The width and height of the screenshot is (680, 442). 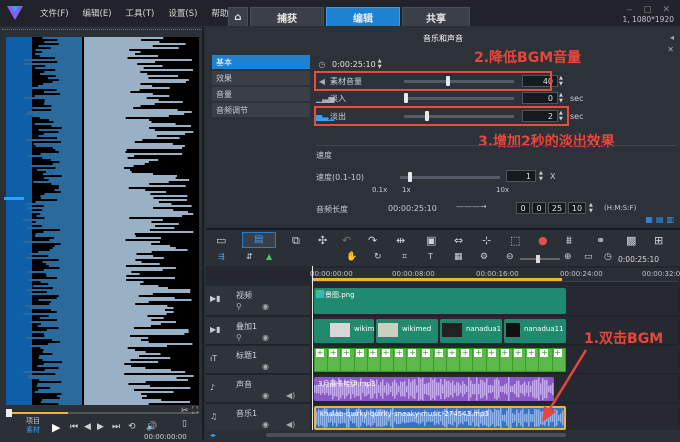 I want to click on speed-knob, so click(x=410, y=177).